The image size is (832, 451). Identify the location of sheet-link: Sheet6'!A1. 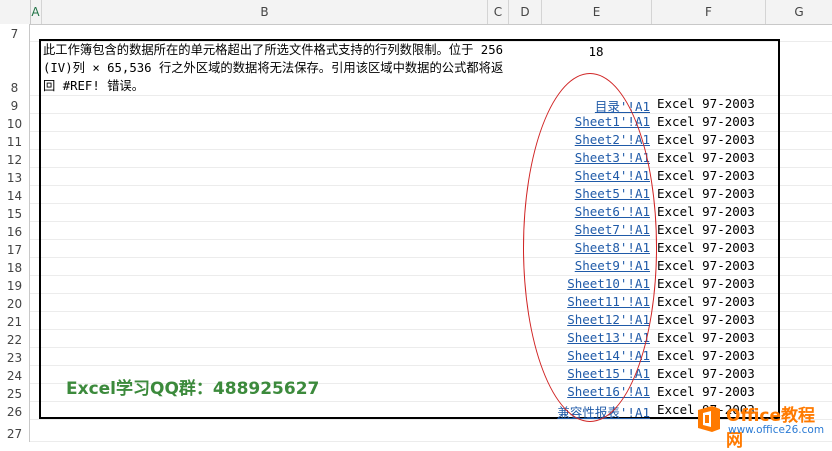
(612, 211).